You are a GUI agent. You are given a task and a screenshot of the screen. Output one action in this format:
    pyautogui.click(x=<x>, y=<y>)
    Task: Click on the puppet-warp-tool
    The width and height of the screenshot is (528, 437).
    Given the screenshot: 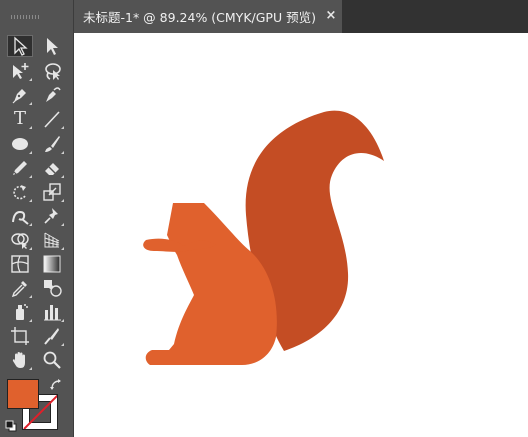 What is the action you would take?
    pyautogui.click(x=52, y=216)
    